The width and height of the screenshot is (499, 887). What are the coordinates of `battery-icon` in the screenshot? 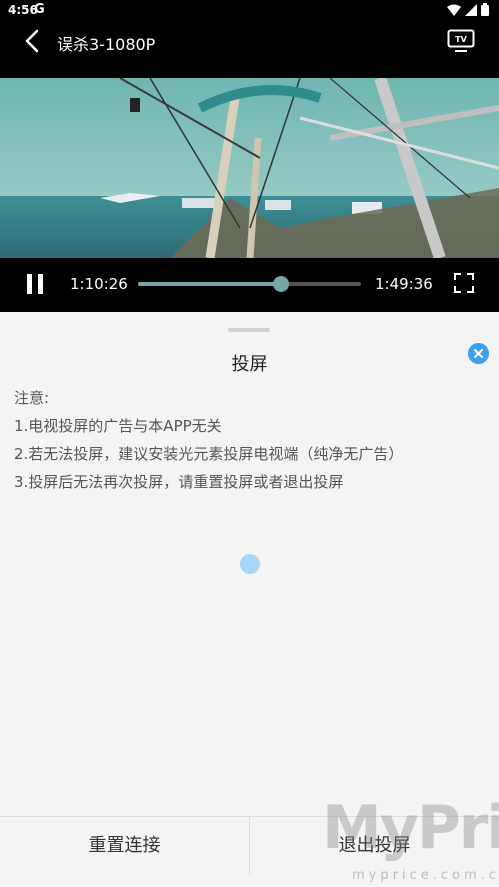 It's located at (485, 9).